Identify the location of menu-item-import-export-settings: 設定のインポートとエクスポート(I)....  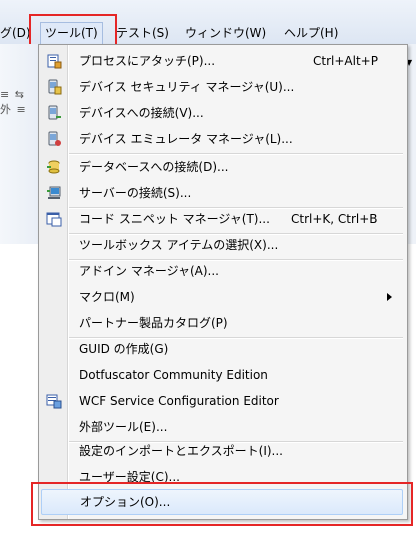
(222, 451).